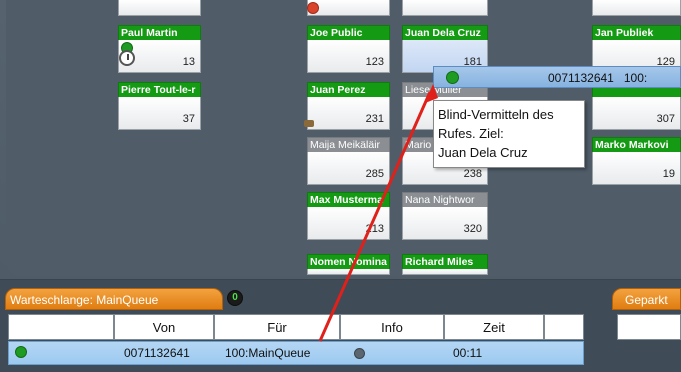 The width and height of the screenshot is (681, 372). I want to click on drag-arrow, so click(378, 213).